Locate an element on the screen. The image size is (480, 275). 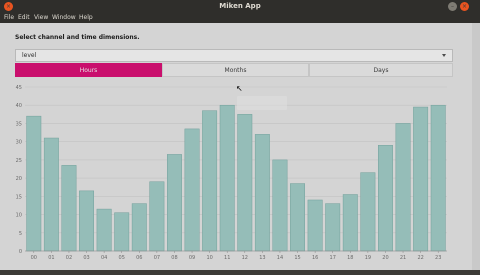
x-tick-label: 01 is located at coordinates (51, 258).